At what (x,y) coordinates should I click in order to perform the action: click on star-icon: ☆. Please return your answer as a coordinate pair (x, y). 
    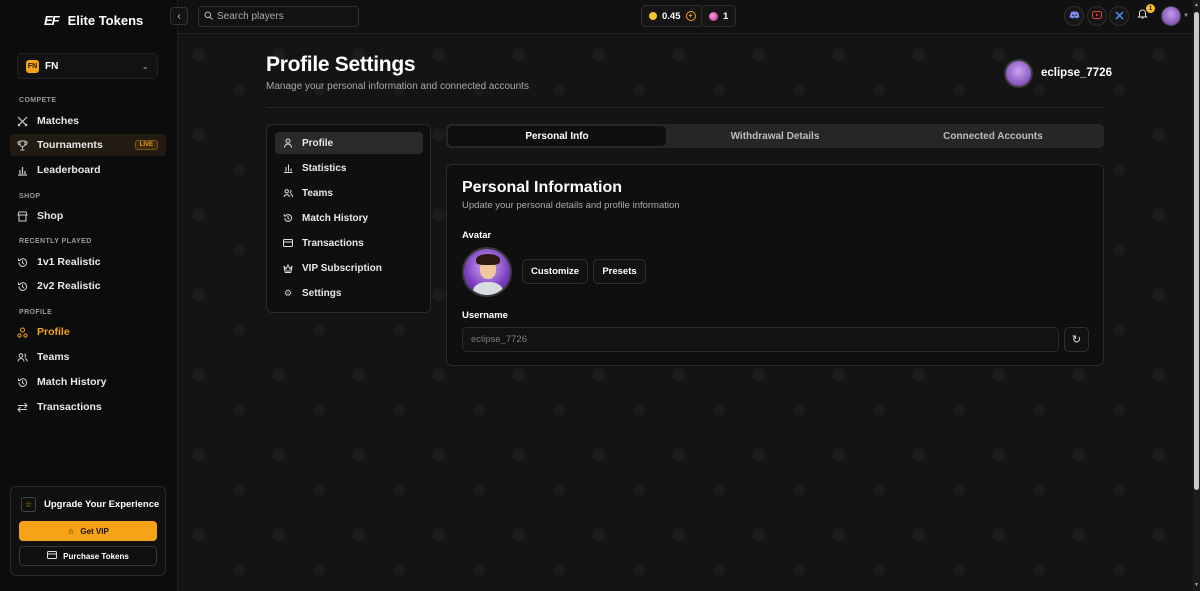
    Looking at the image, I should click on (28, 504).